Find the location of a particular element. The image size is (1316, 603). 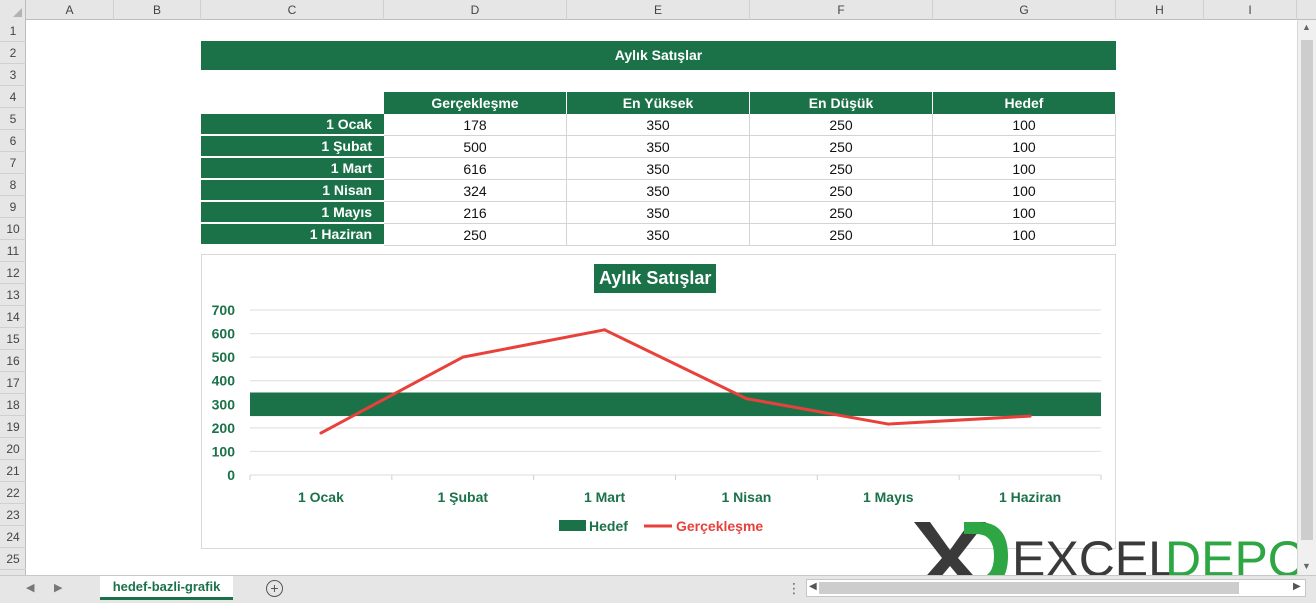

horizontal-scrollbar: ◀ ▶ is located at coordinates (1056, 588).